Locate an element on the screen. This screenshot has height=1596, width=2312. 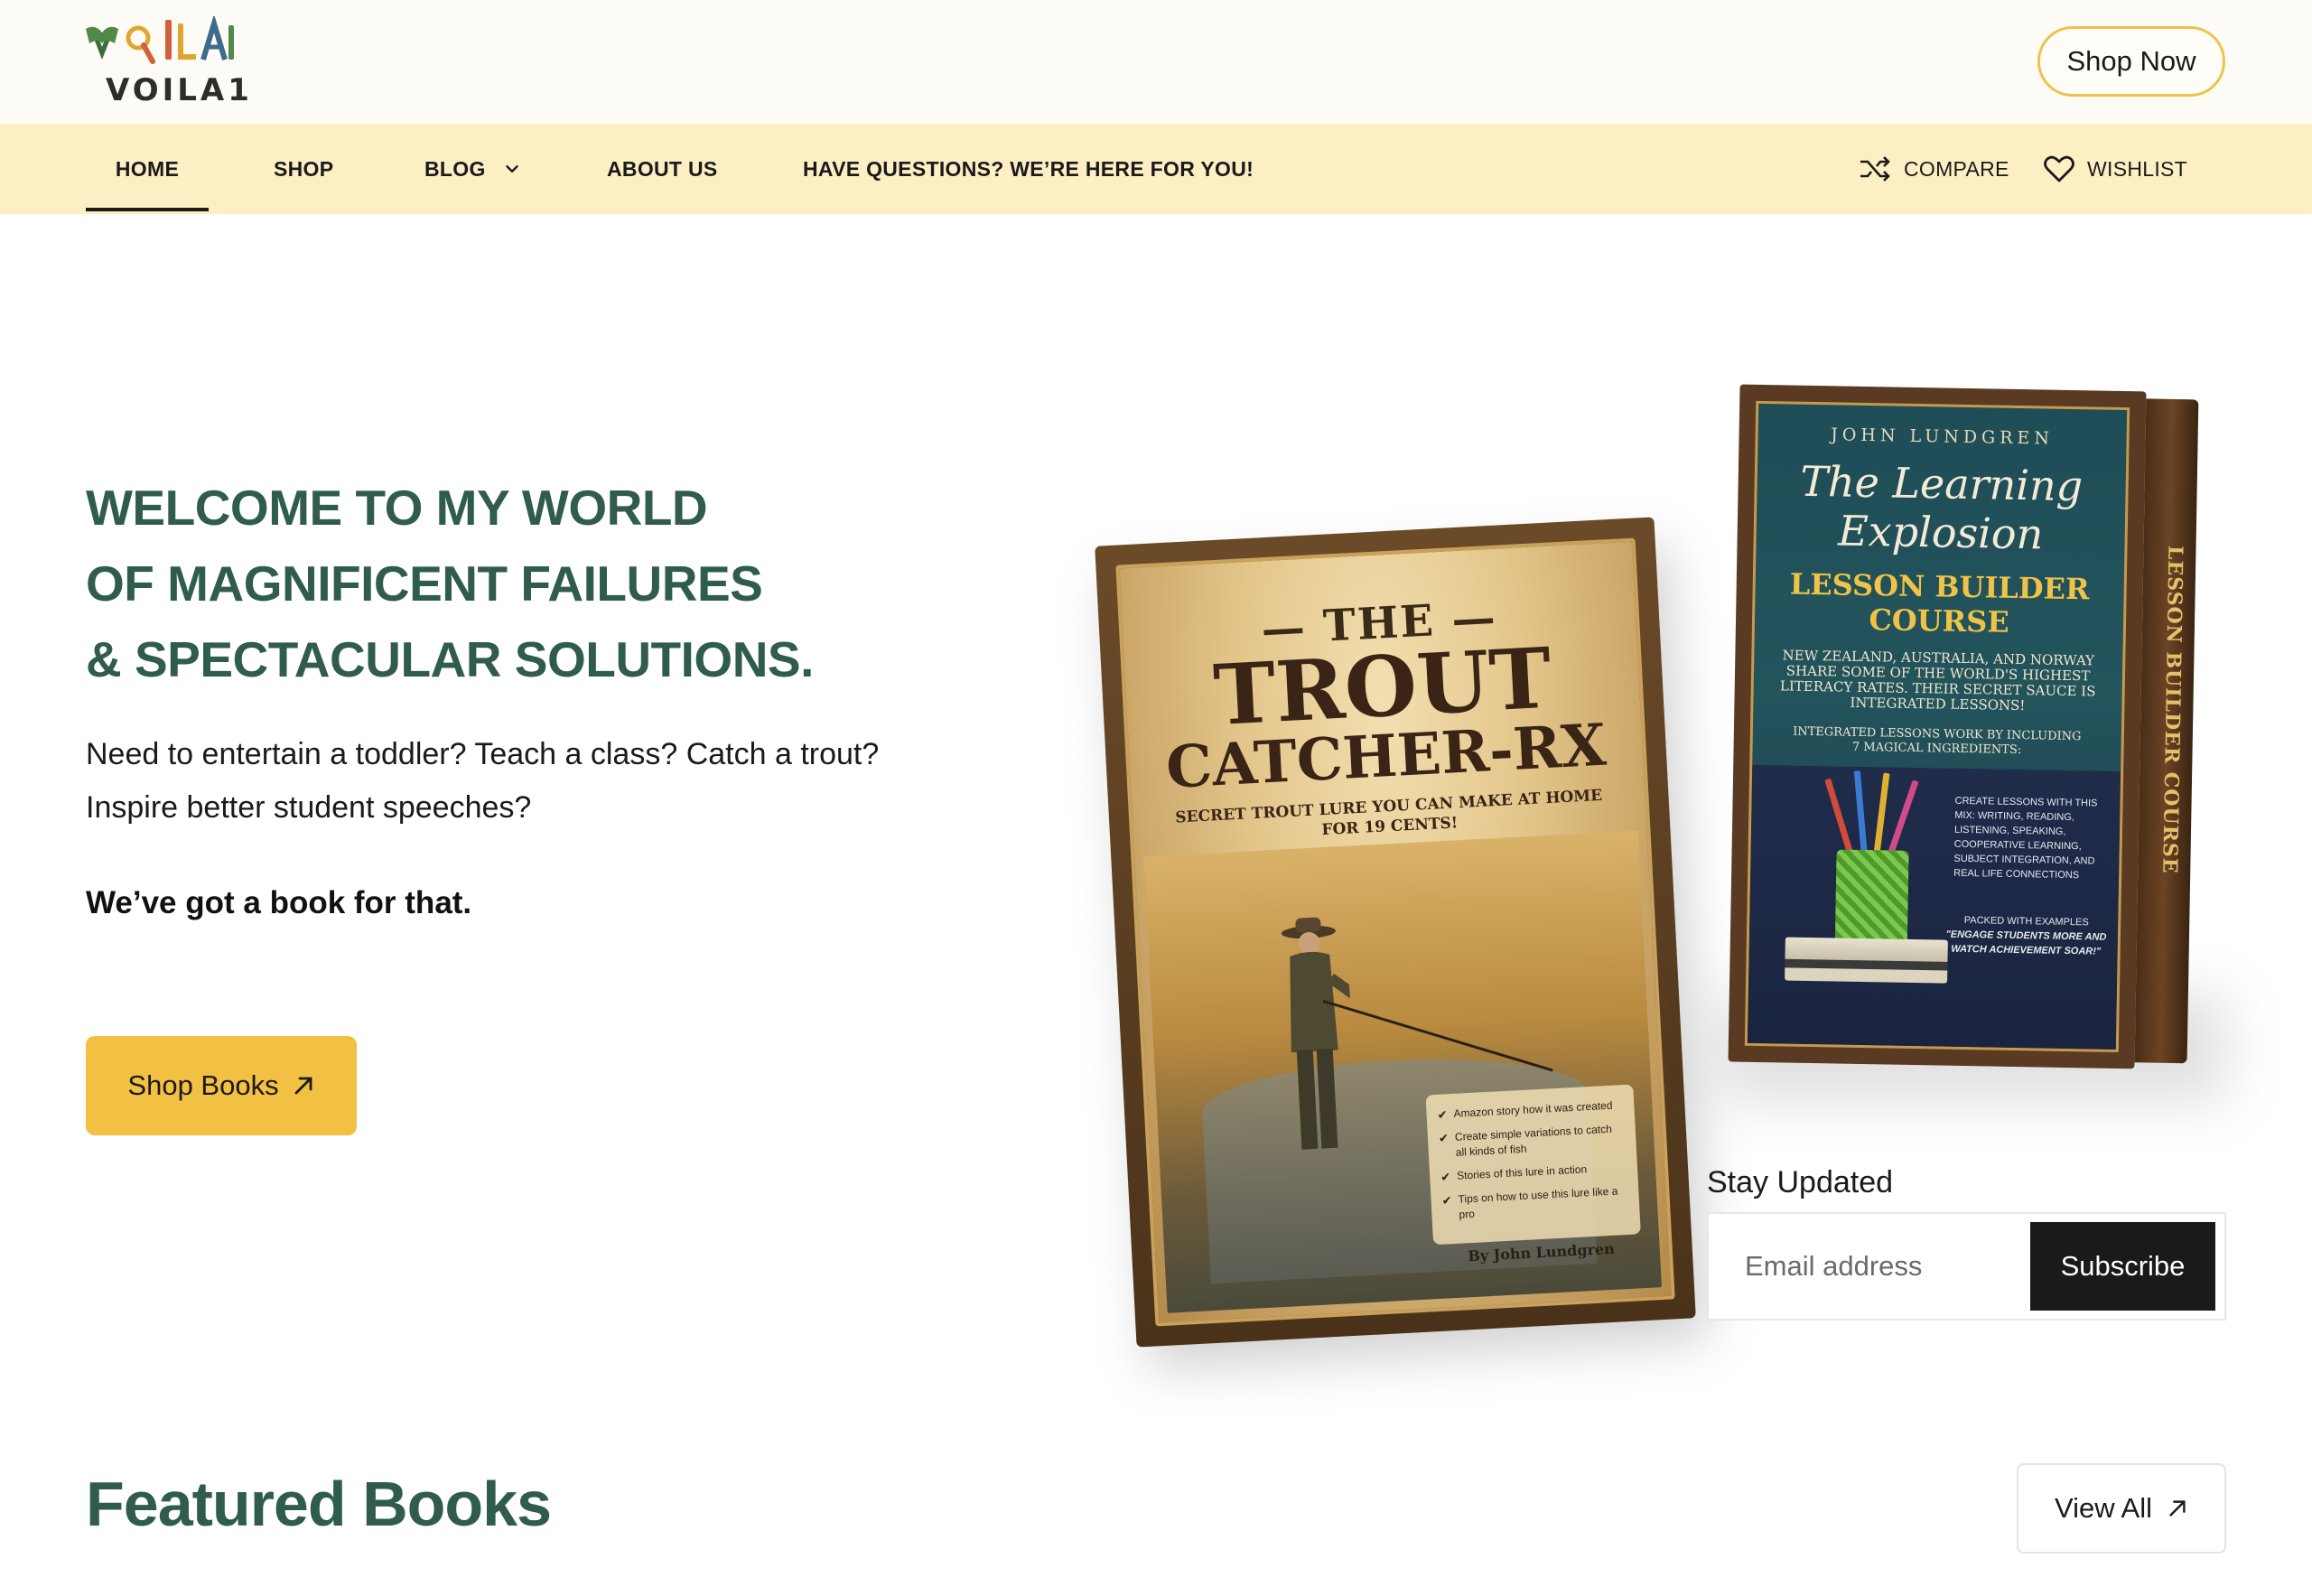
nav-item-shop: SHOP is located at coordinates (303, 169).